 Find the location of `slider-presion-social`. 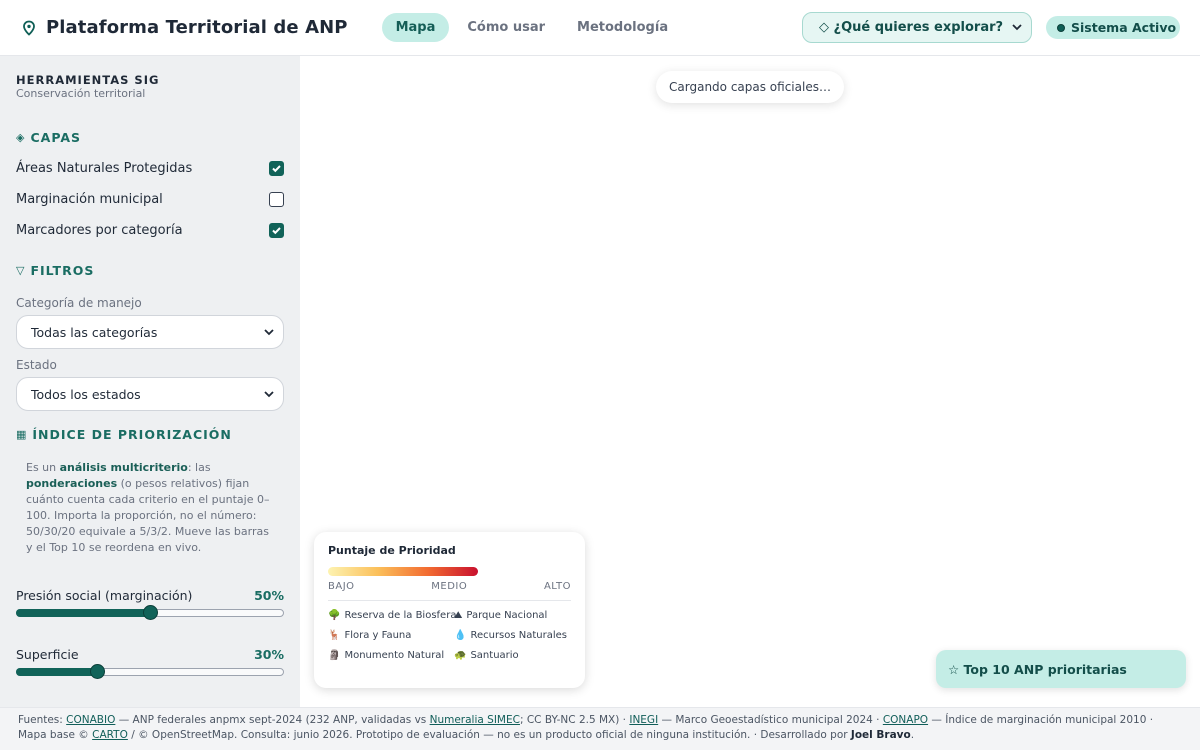

slider-presion-social is located at coordinates (150, 612).